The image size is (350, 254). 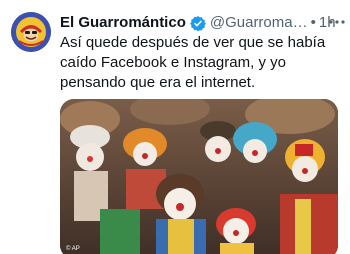 I want to click on tweet-header: El Guarromántico @Guarroma… • 1h, so click(x=198, y=23).